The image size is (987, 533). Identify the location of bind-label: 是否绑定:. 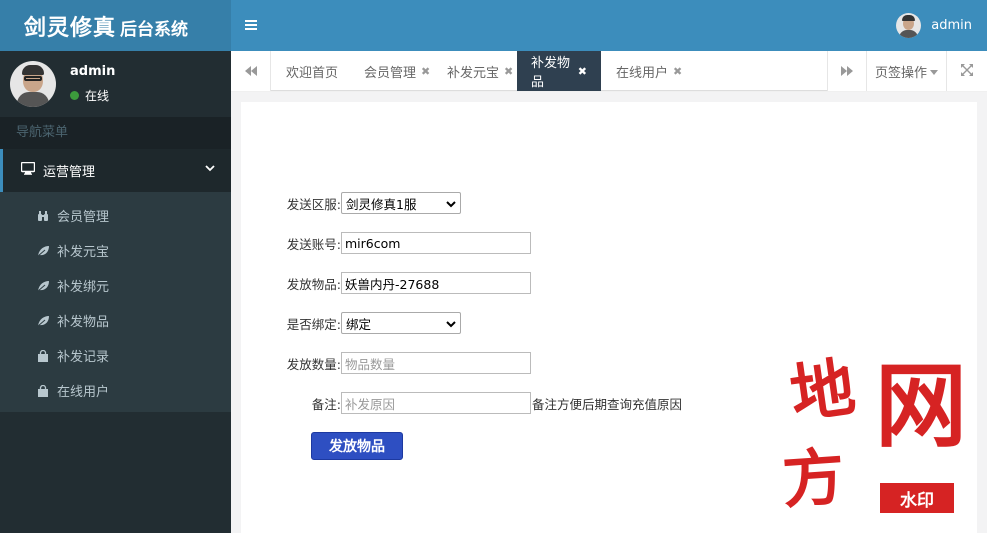
(313, 324).